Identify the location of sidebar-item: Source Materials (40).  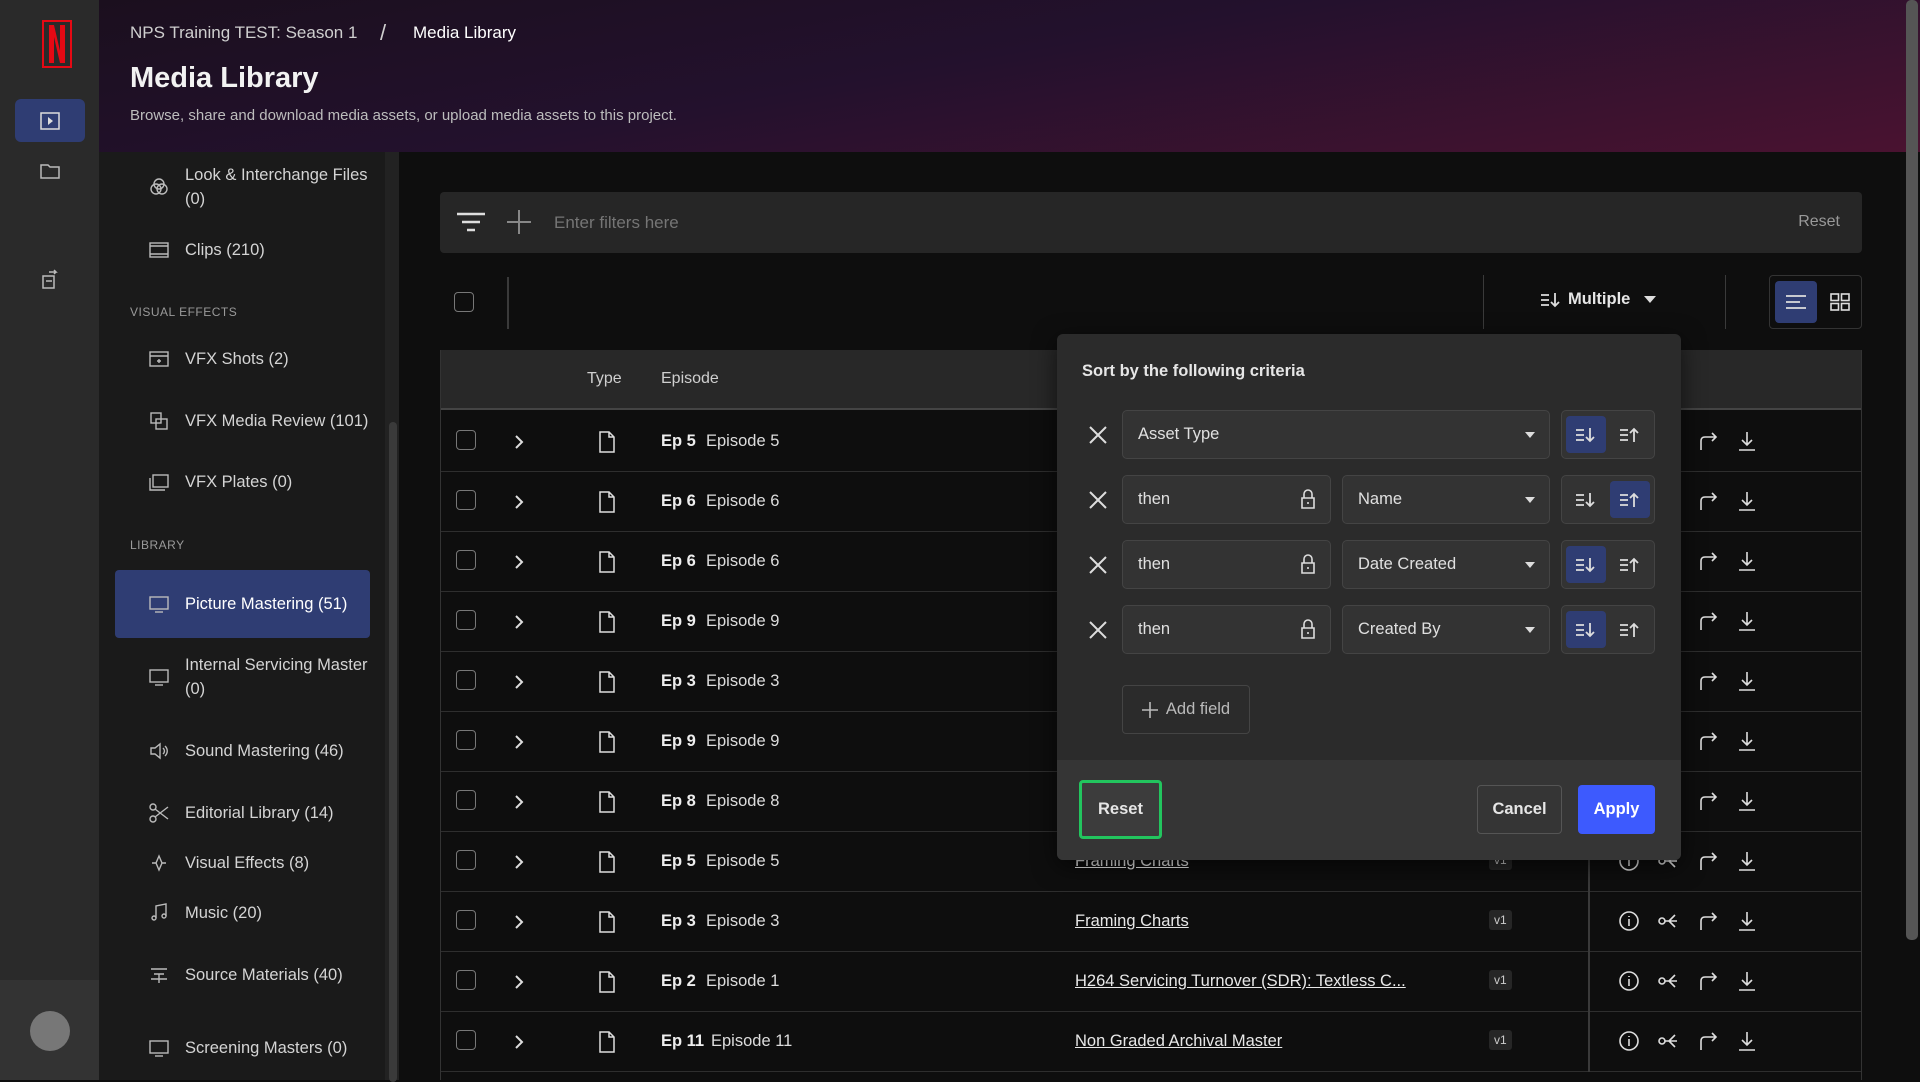
(244, 975).